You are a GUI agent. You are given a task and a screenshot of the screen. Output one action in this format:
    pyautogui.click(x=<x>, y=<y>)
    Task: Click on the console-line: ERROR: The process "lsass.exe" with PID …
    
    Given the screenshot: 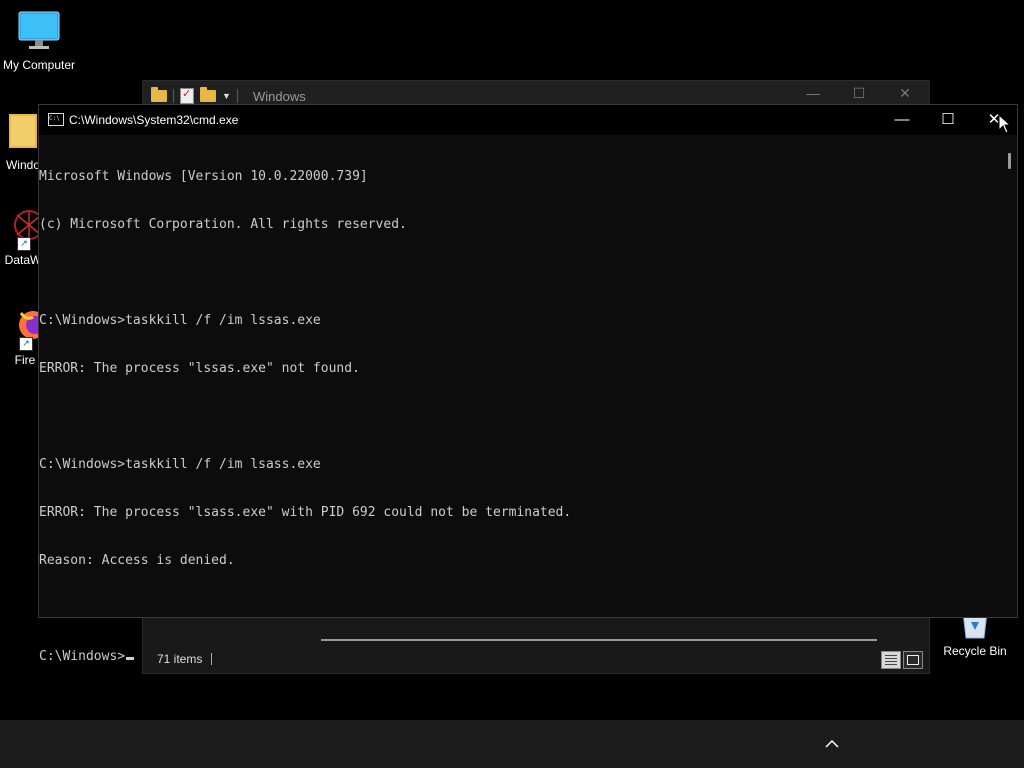 What is the action you would take?
    pyautogui.click(x=305, y=512)
    